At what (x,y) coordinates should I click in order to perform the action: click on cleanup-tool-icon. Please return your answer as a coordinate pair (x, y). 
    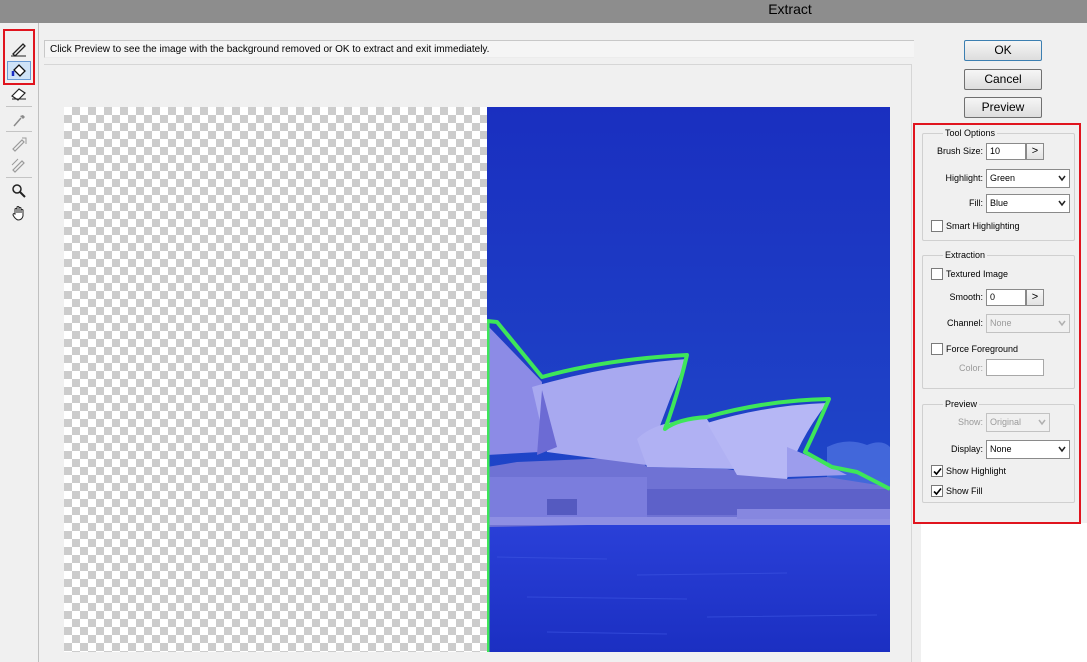
    Looking at the image, I should click on (19, 144).